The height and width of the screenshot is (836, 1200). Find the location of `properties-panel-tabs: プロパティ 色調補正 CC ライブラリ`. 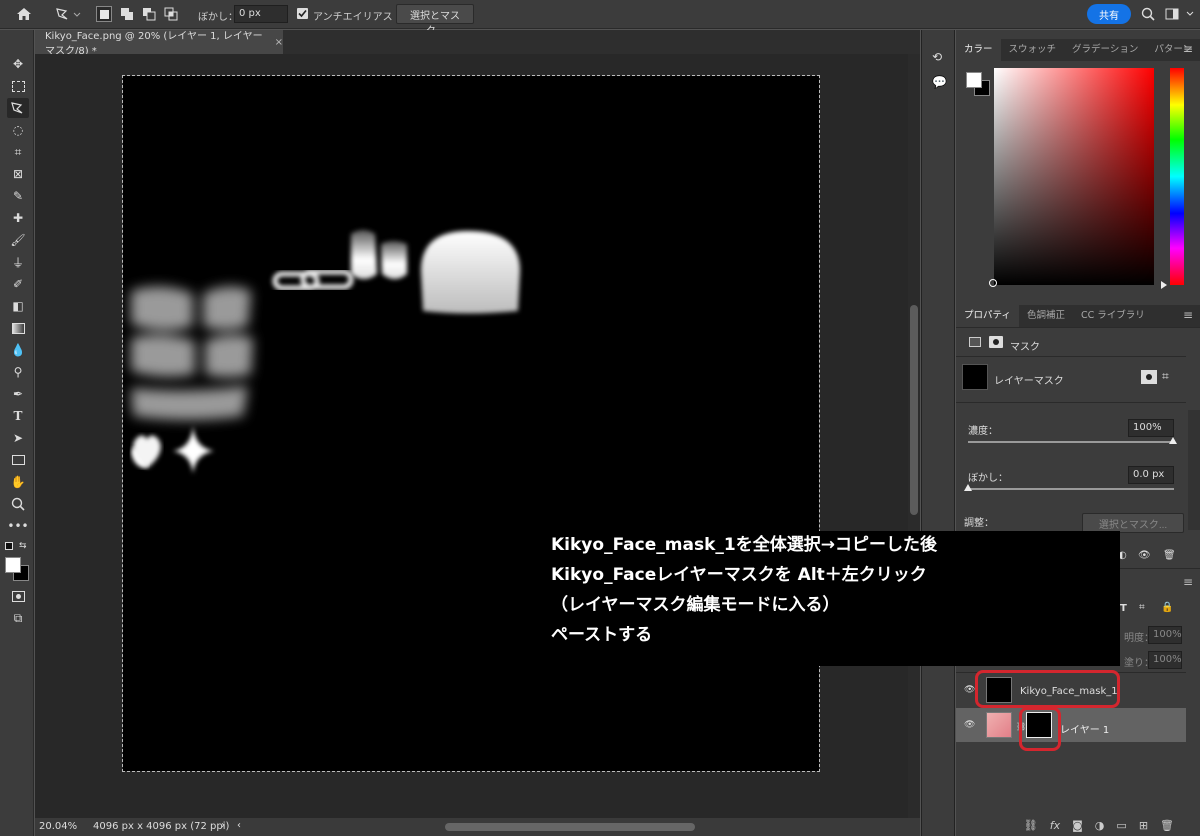

properties-panel-tabs: プロパティ 色調補正 CC ライブラリ is located at coordinates (1078, 316).